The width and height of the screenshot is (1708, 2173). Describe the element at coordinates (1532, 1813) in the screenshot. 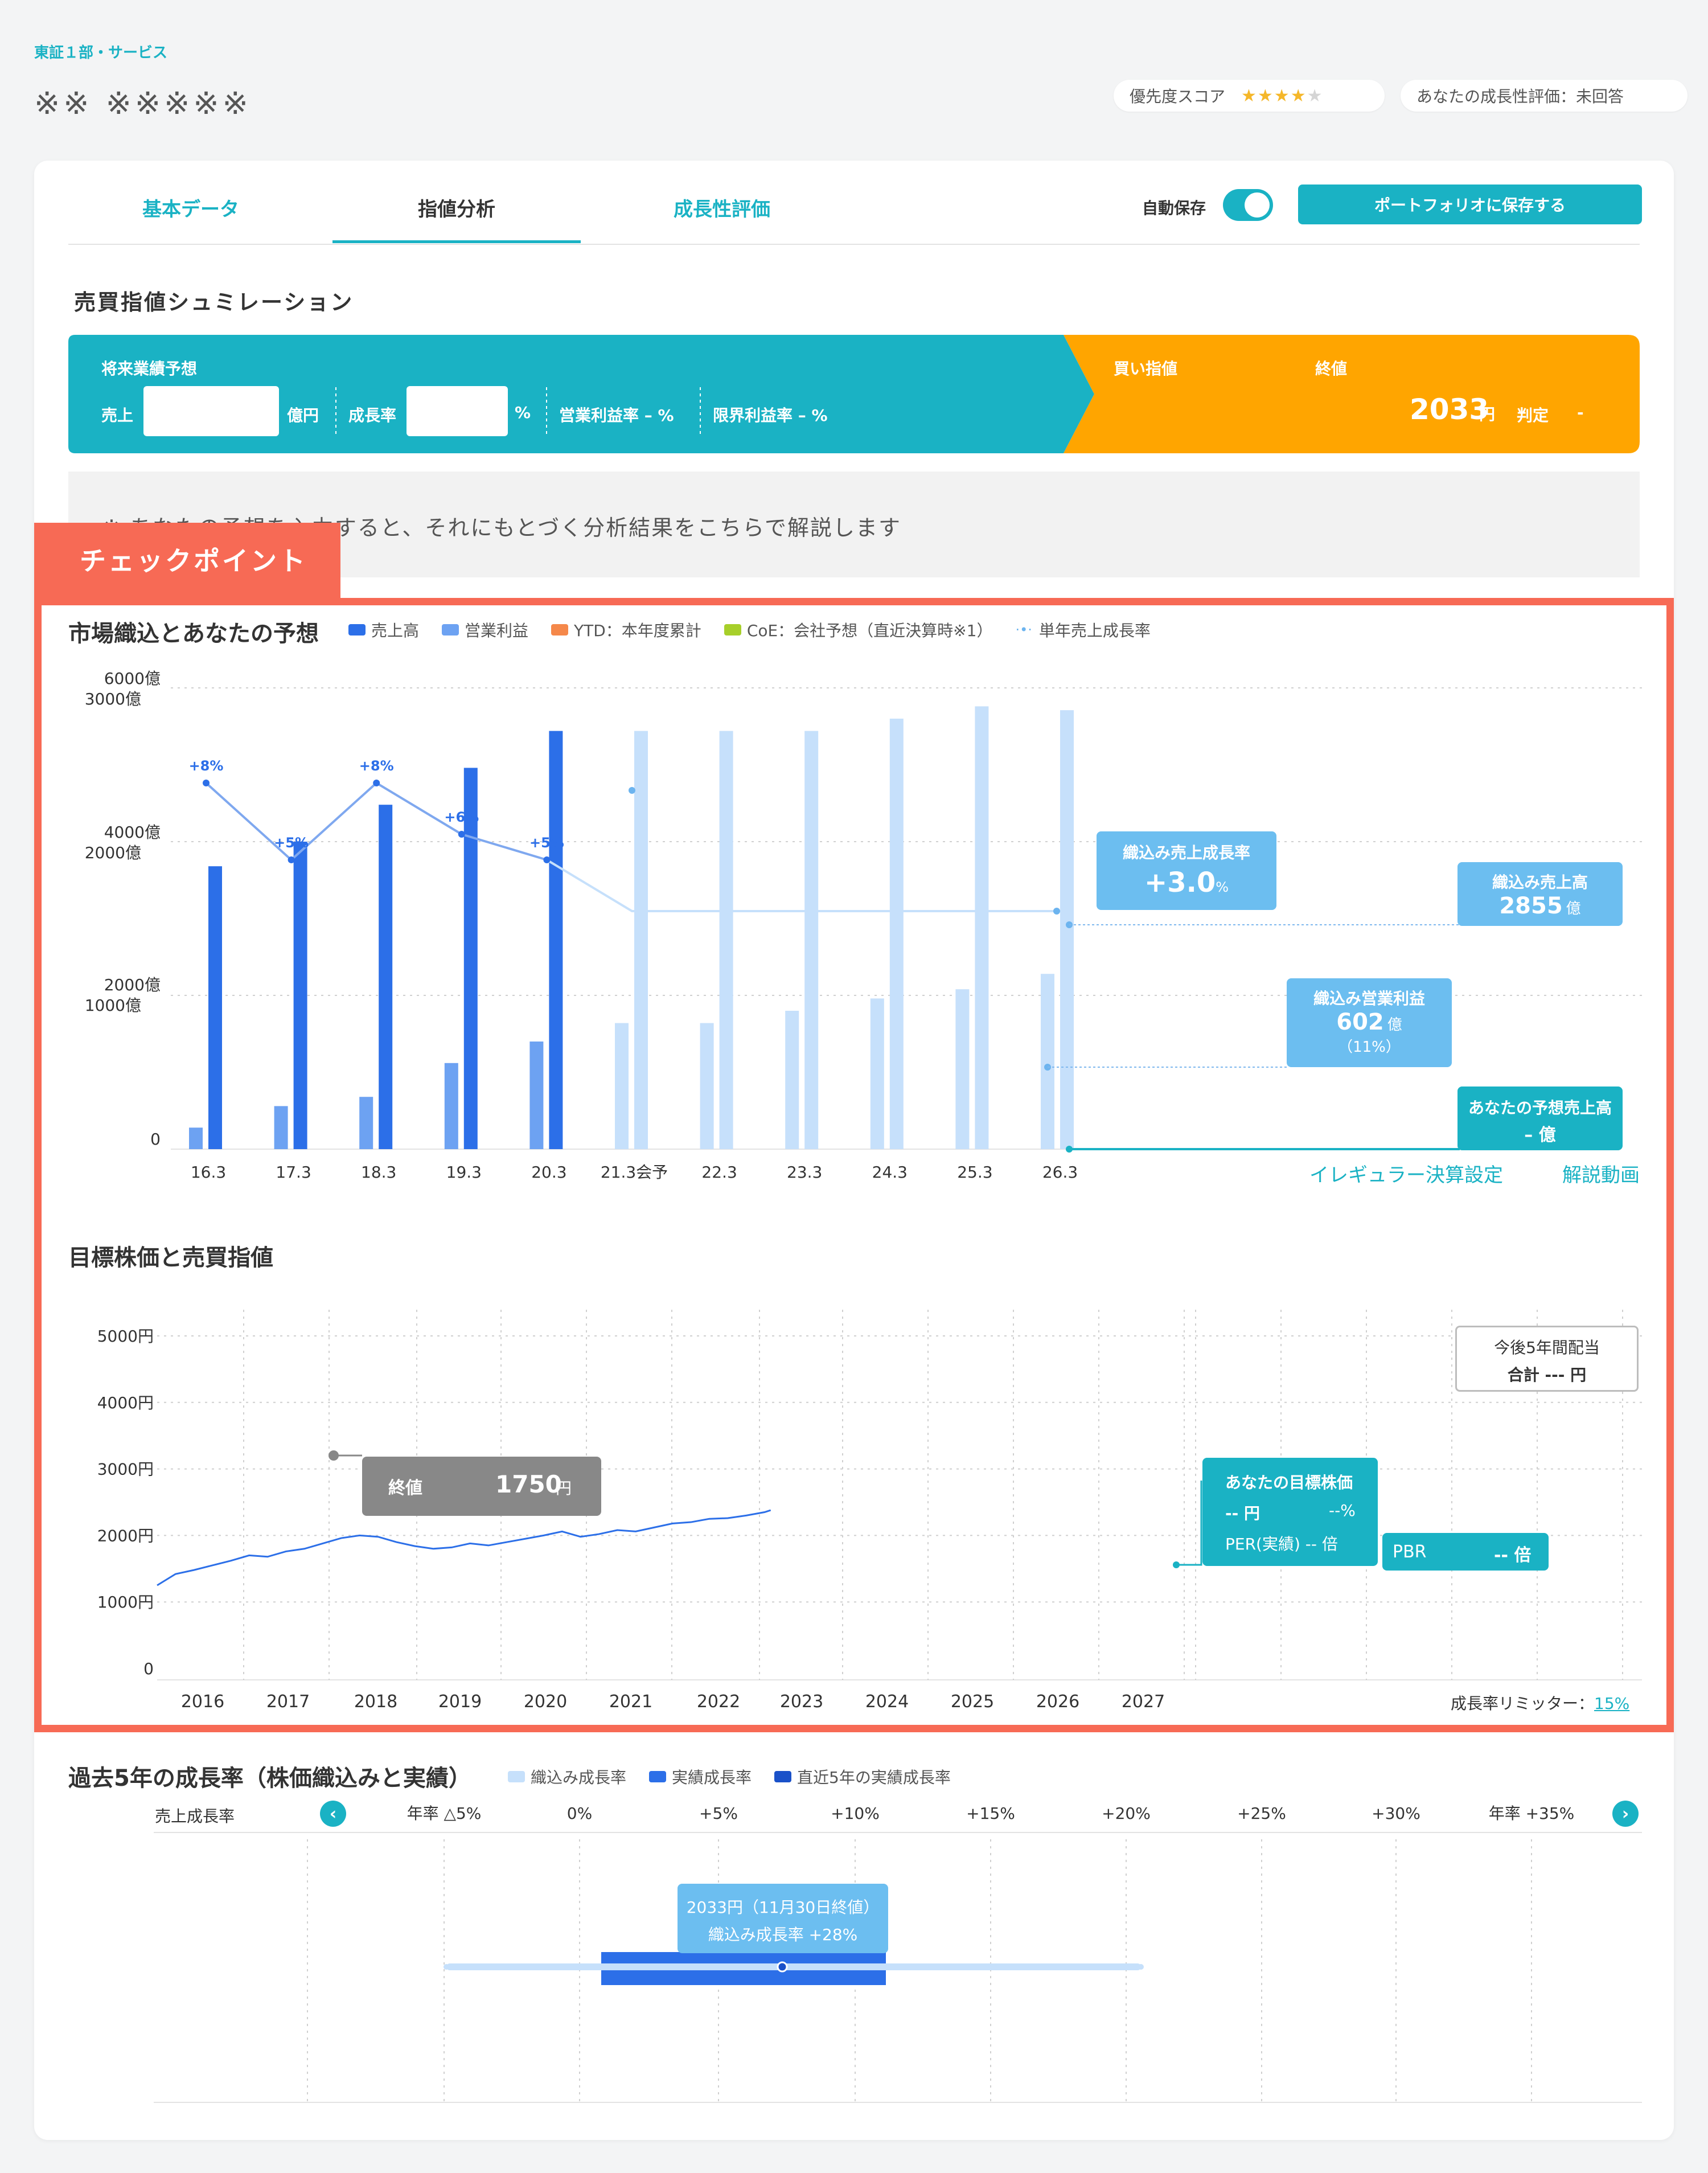

I see `growth-tick-label: 年率 +35%` at that location.